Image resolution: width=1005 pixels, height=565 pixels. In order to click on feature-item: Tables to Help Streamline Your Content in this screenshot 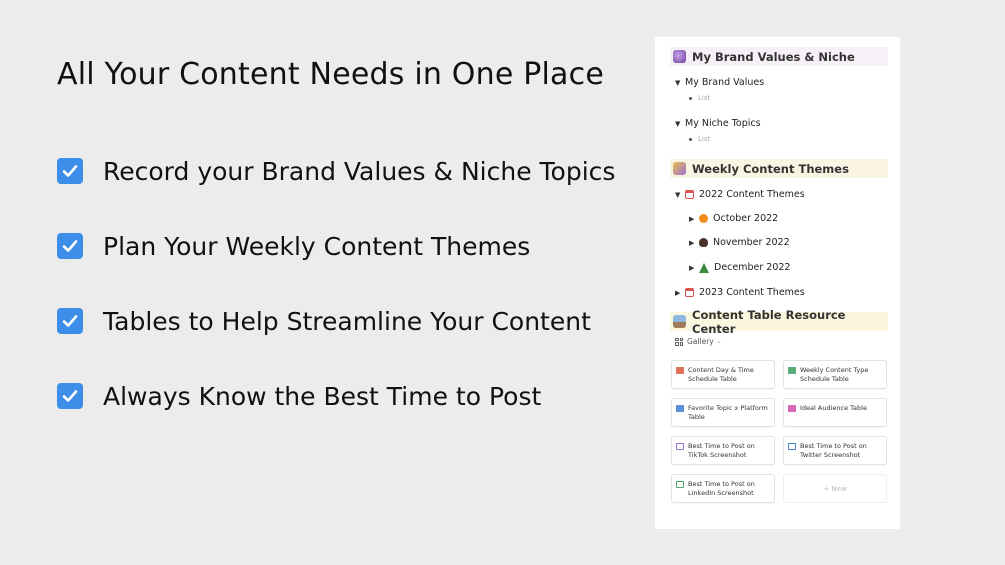, I will do `click(336, 321)`.